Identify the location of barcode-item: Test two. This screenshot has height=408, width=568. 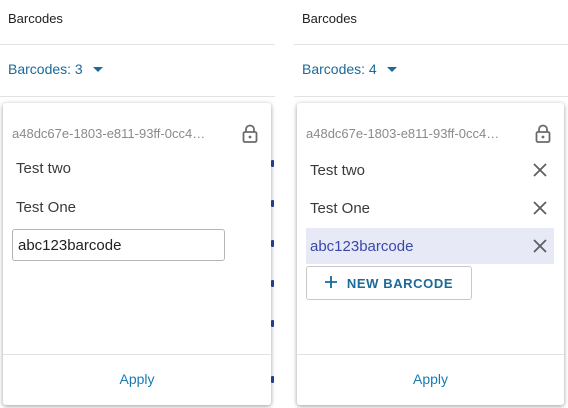
(44, 168).